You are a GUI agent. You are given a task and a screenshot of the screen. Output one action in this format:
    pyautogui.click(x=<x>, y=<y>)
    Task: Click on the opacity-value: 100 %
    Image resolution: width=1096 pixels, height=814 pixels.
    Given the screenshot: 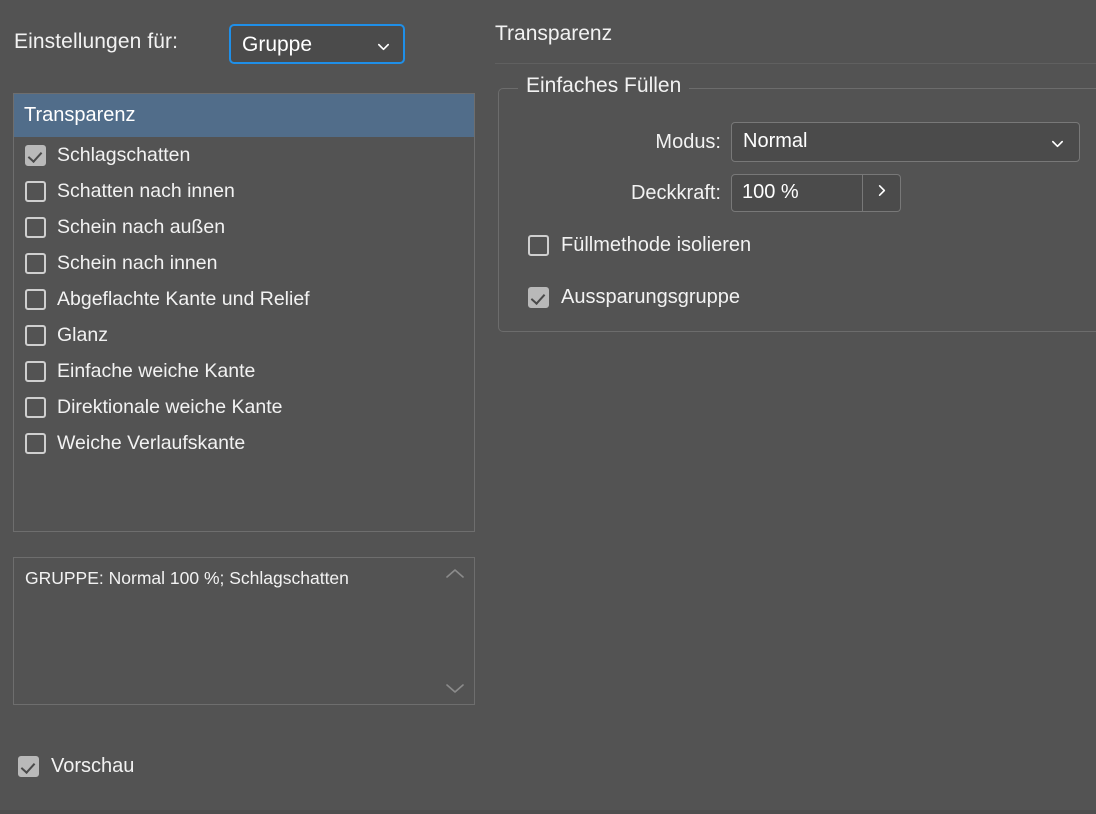 What is the action you would take?
    pyautogui.click(x=770, y=192)
    